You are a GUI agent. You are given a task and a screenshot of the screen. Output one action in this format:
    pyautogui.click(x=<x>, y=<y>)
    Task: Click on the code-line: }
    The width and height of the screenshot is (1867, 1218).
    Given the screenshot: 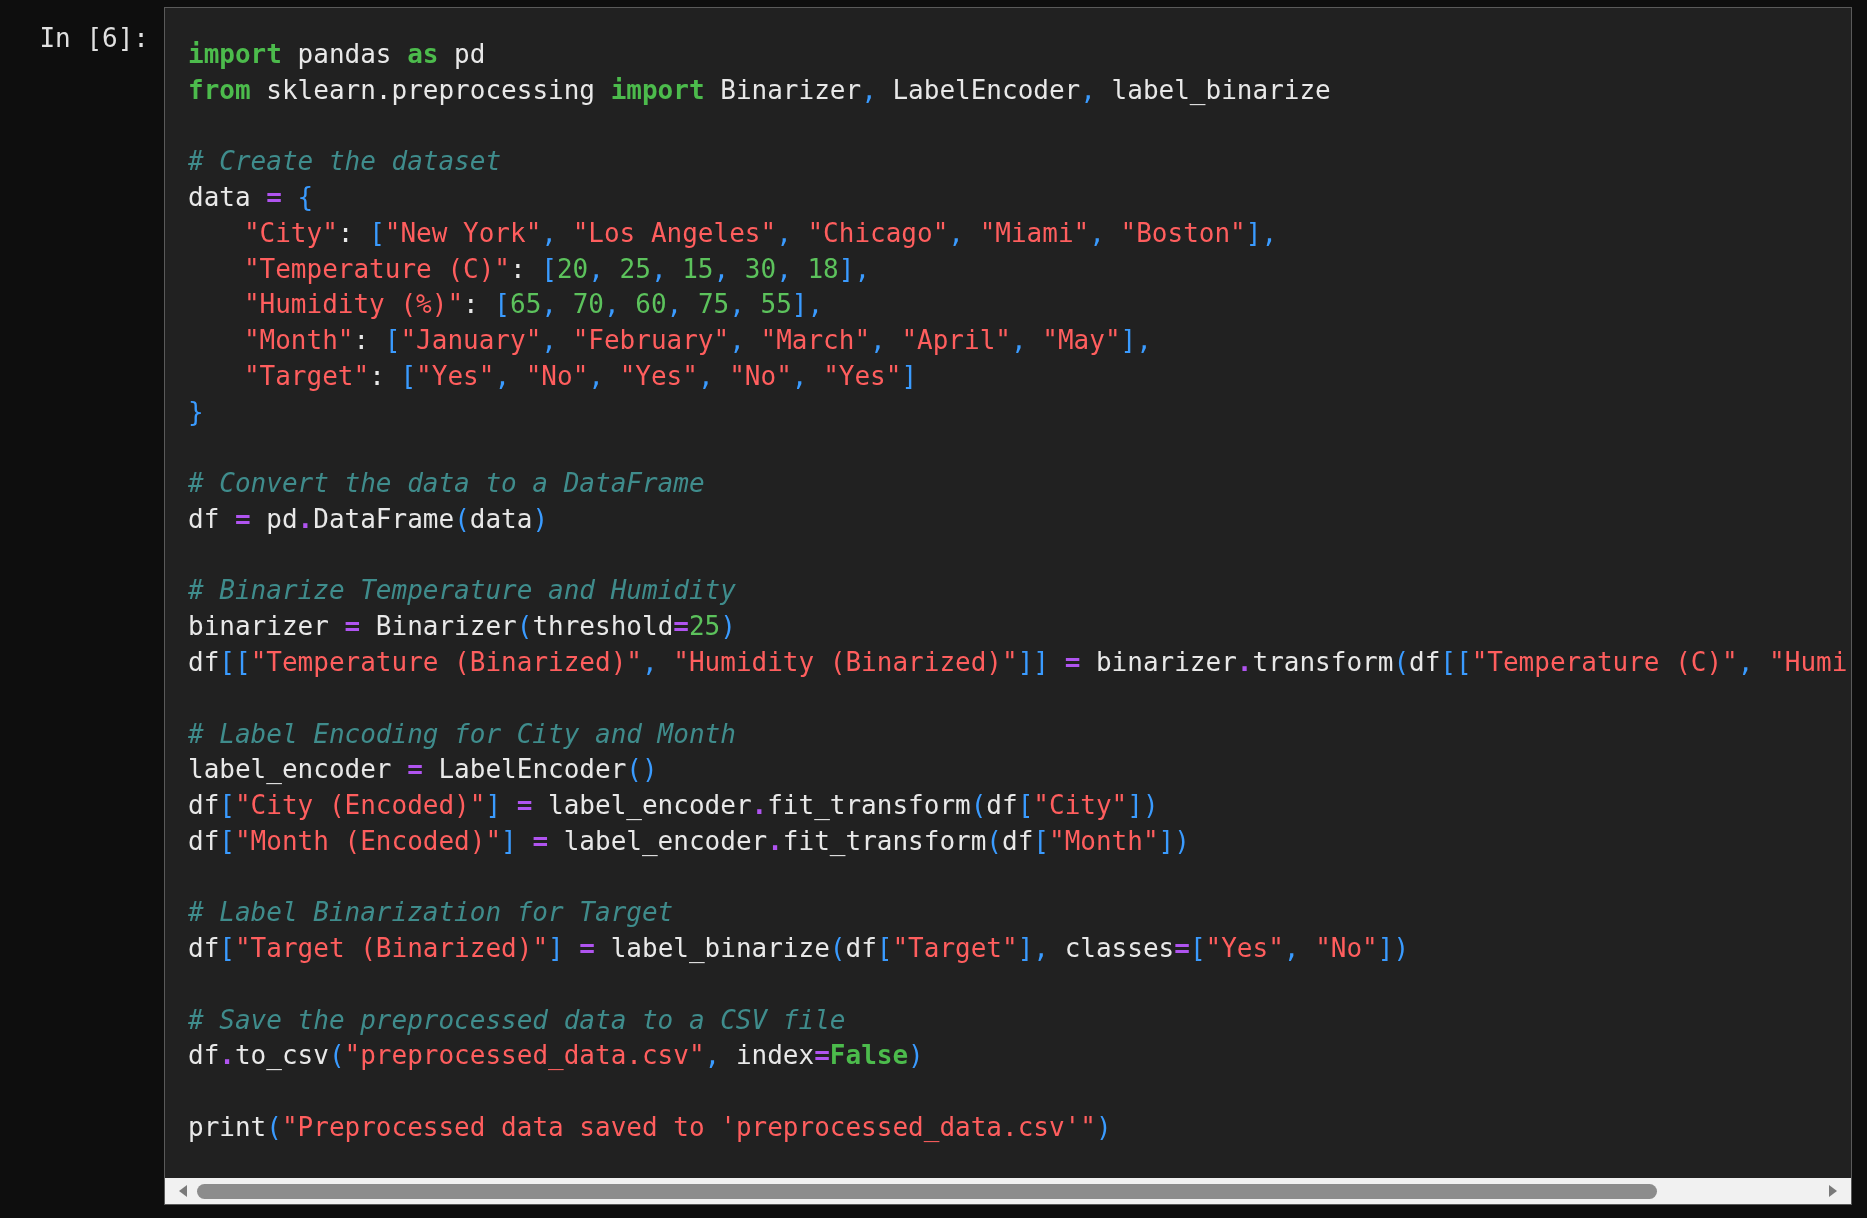 What is the action you would take?
    pyautogui.click(x=196, y=411)
    